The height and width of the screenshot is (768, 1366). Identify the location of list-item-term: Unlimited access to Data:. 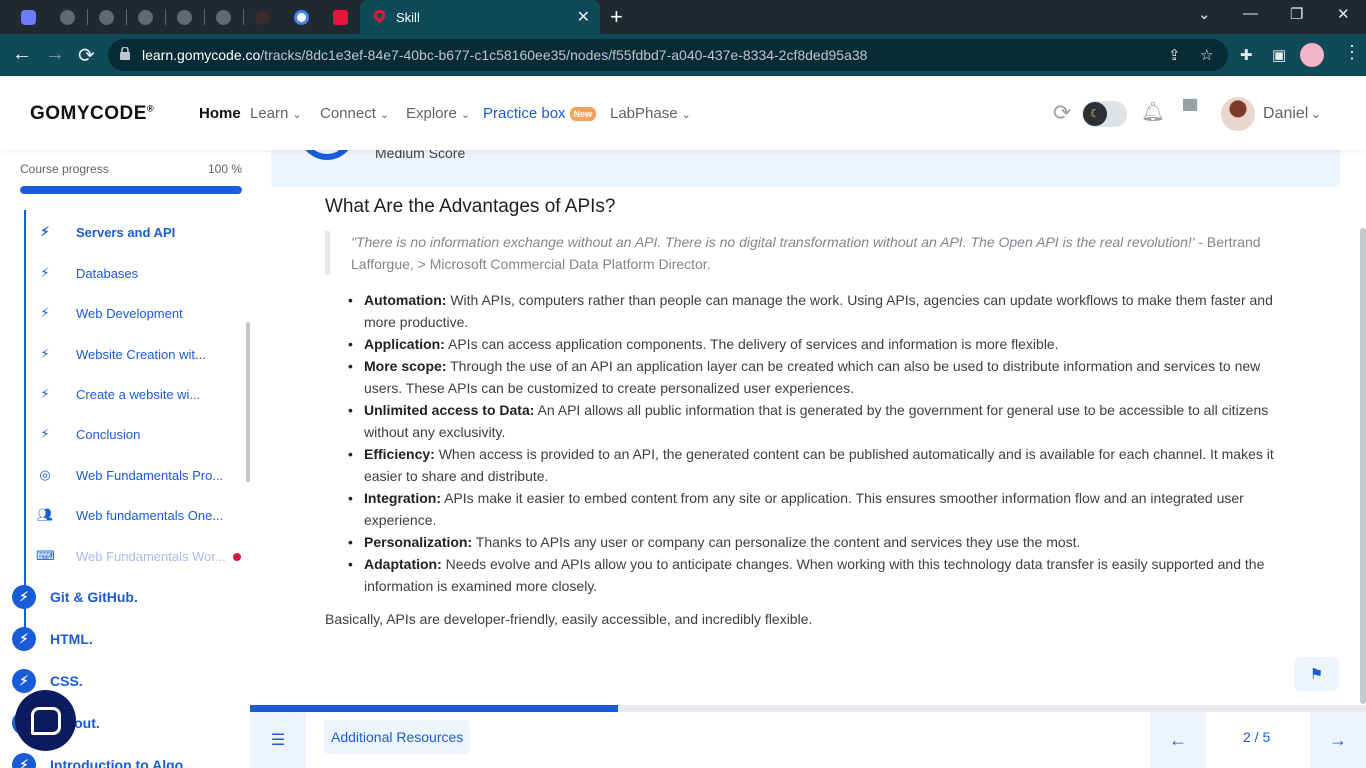
(449, 410).